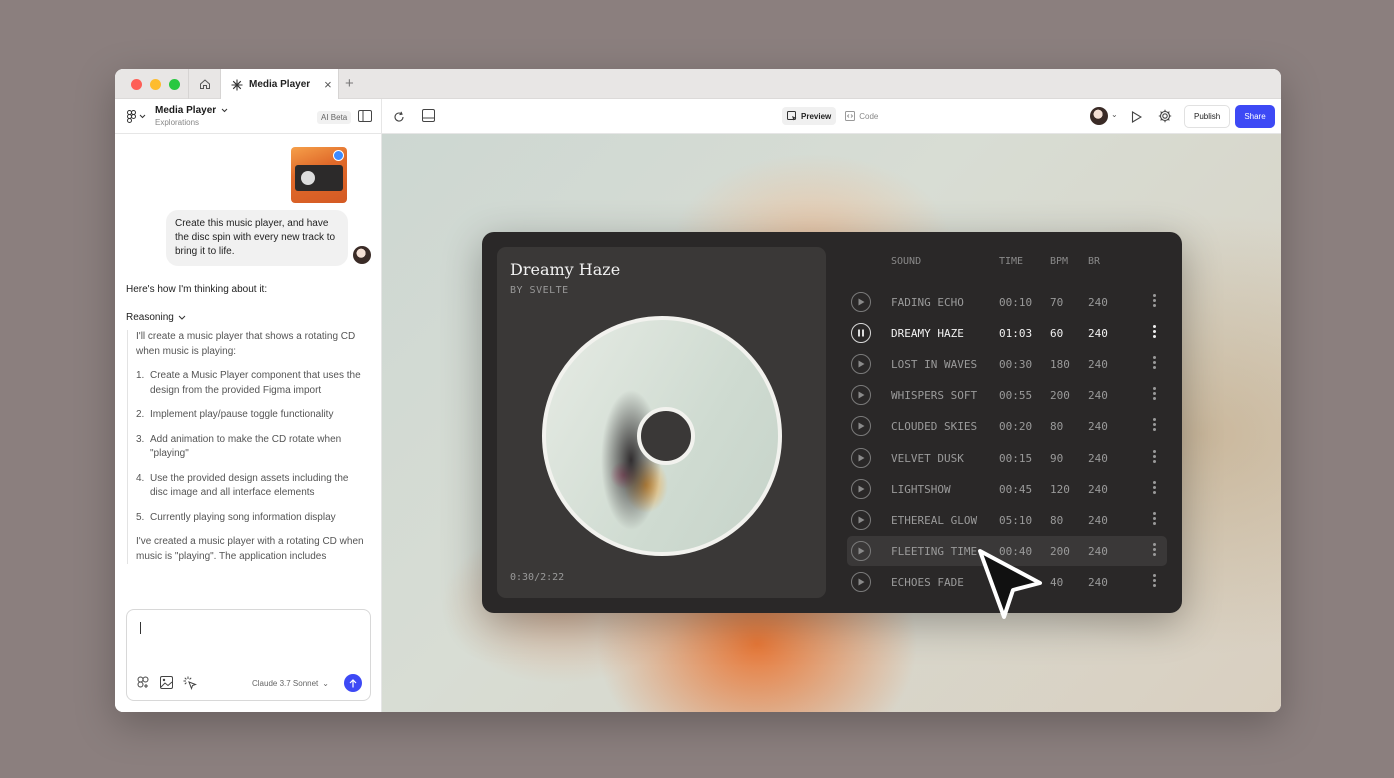 The height and width of the screenshot is (778, 1394). What do you see at coordinates (1137, 119) in the screenshot?
I see `run-button` at bounding box center [1137, 119].